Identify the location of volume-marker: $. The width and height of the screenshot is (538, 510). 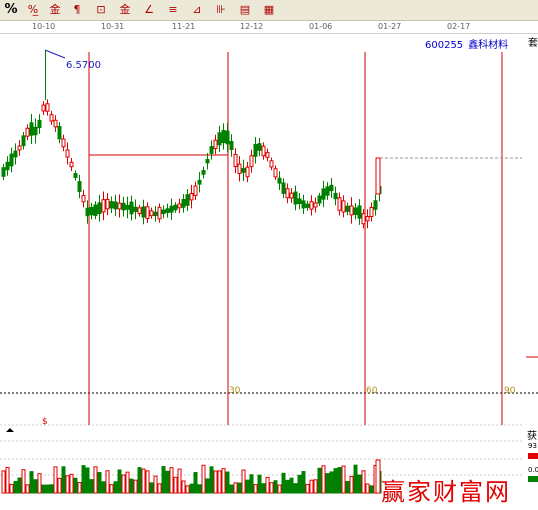
(45, 422).